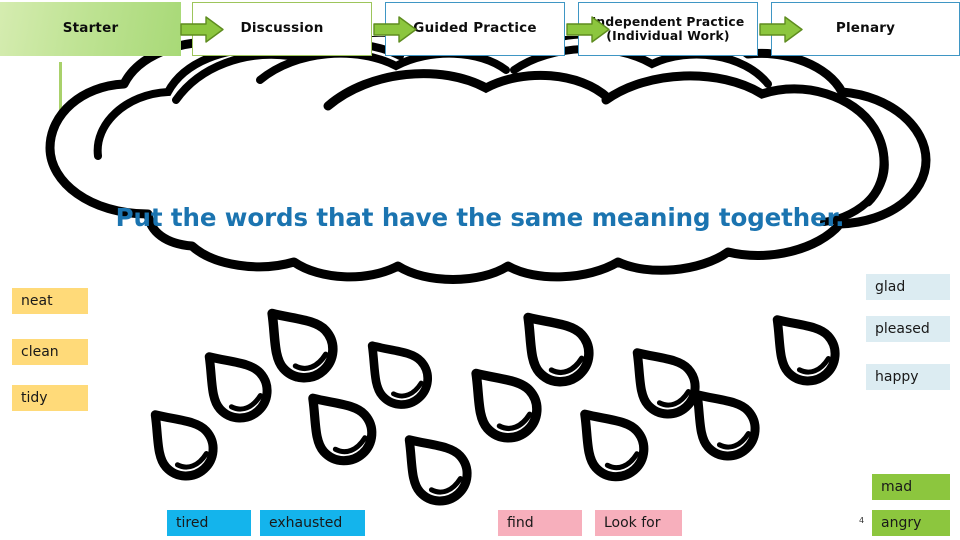 Image resolution: width=960 pixels, height=540 pixels. Describe the element at coordinates (475, 28) in the screenshot. I see `stage-label: Guided Practice` at that location.